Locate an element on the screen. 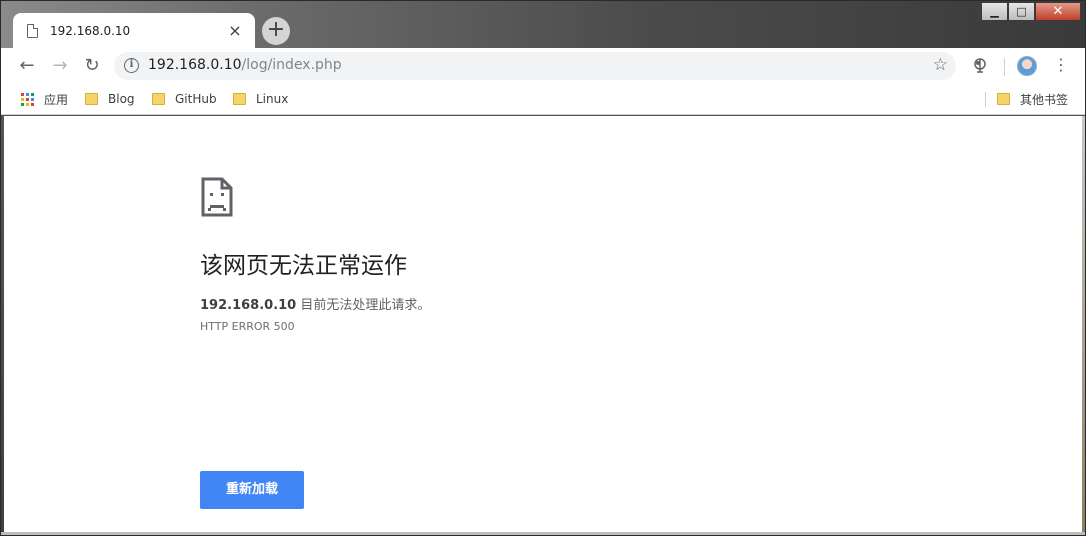 The image size is (1086, 536). sad-page-icon is located at coordinates (217, 197).